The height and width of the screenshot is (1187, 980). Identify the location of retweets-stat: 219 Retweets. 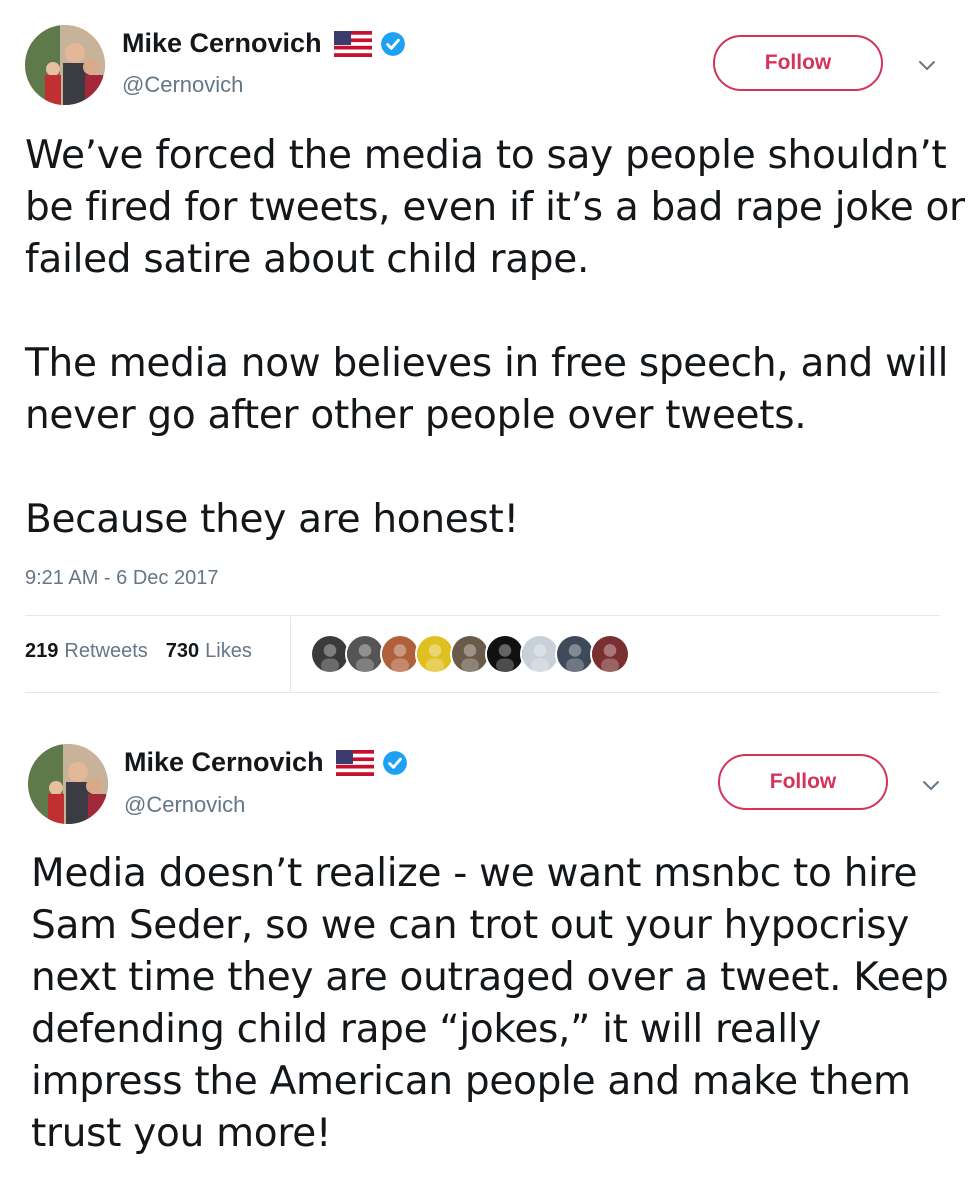
(86, 651).